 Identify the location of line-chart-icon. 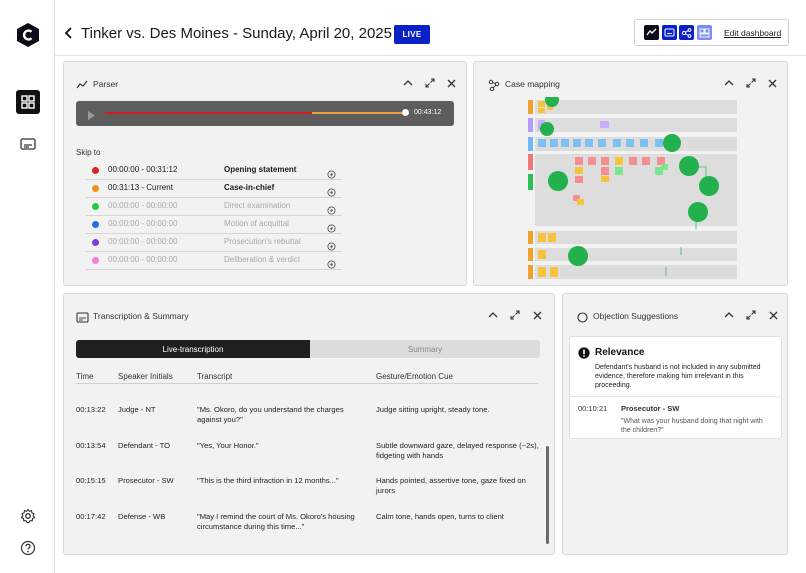
(82, 84).